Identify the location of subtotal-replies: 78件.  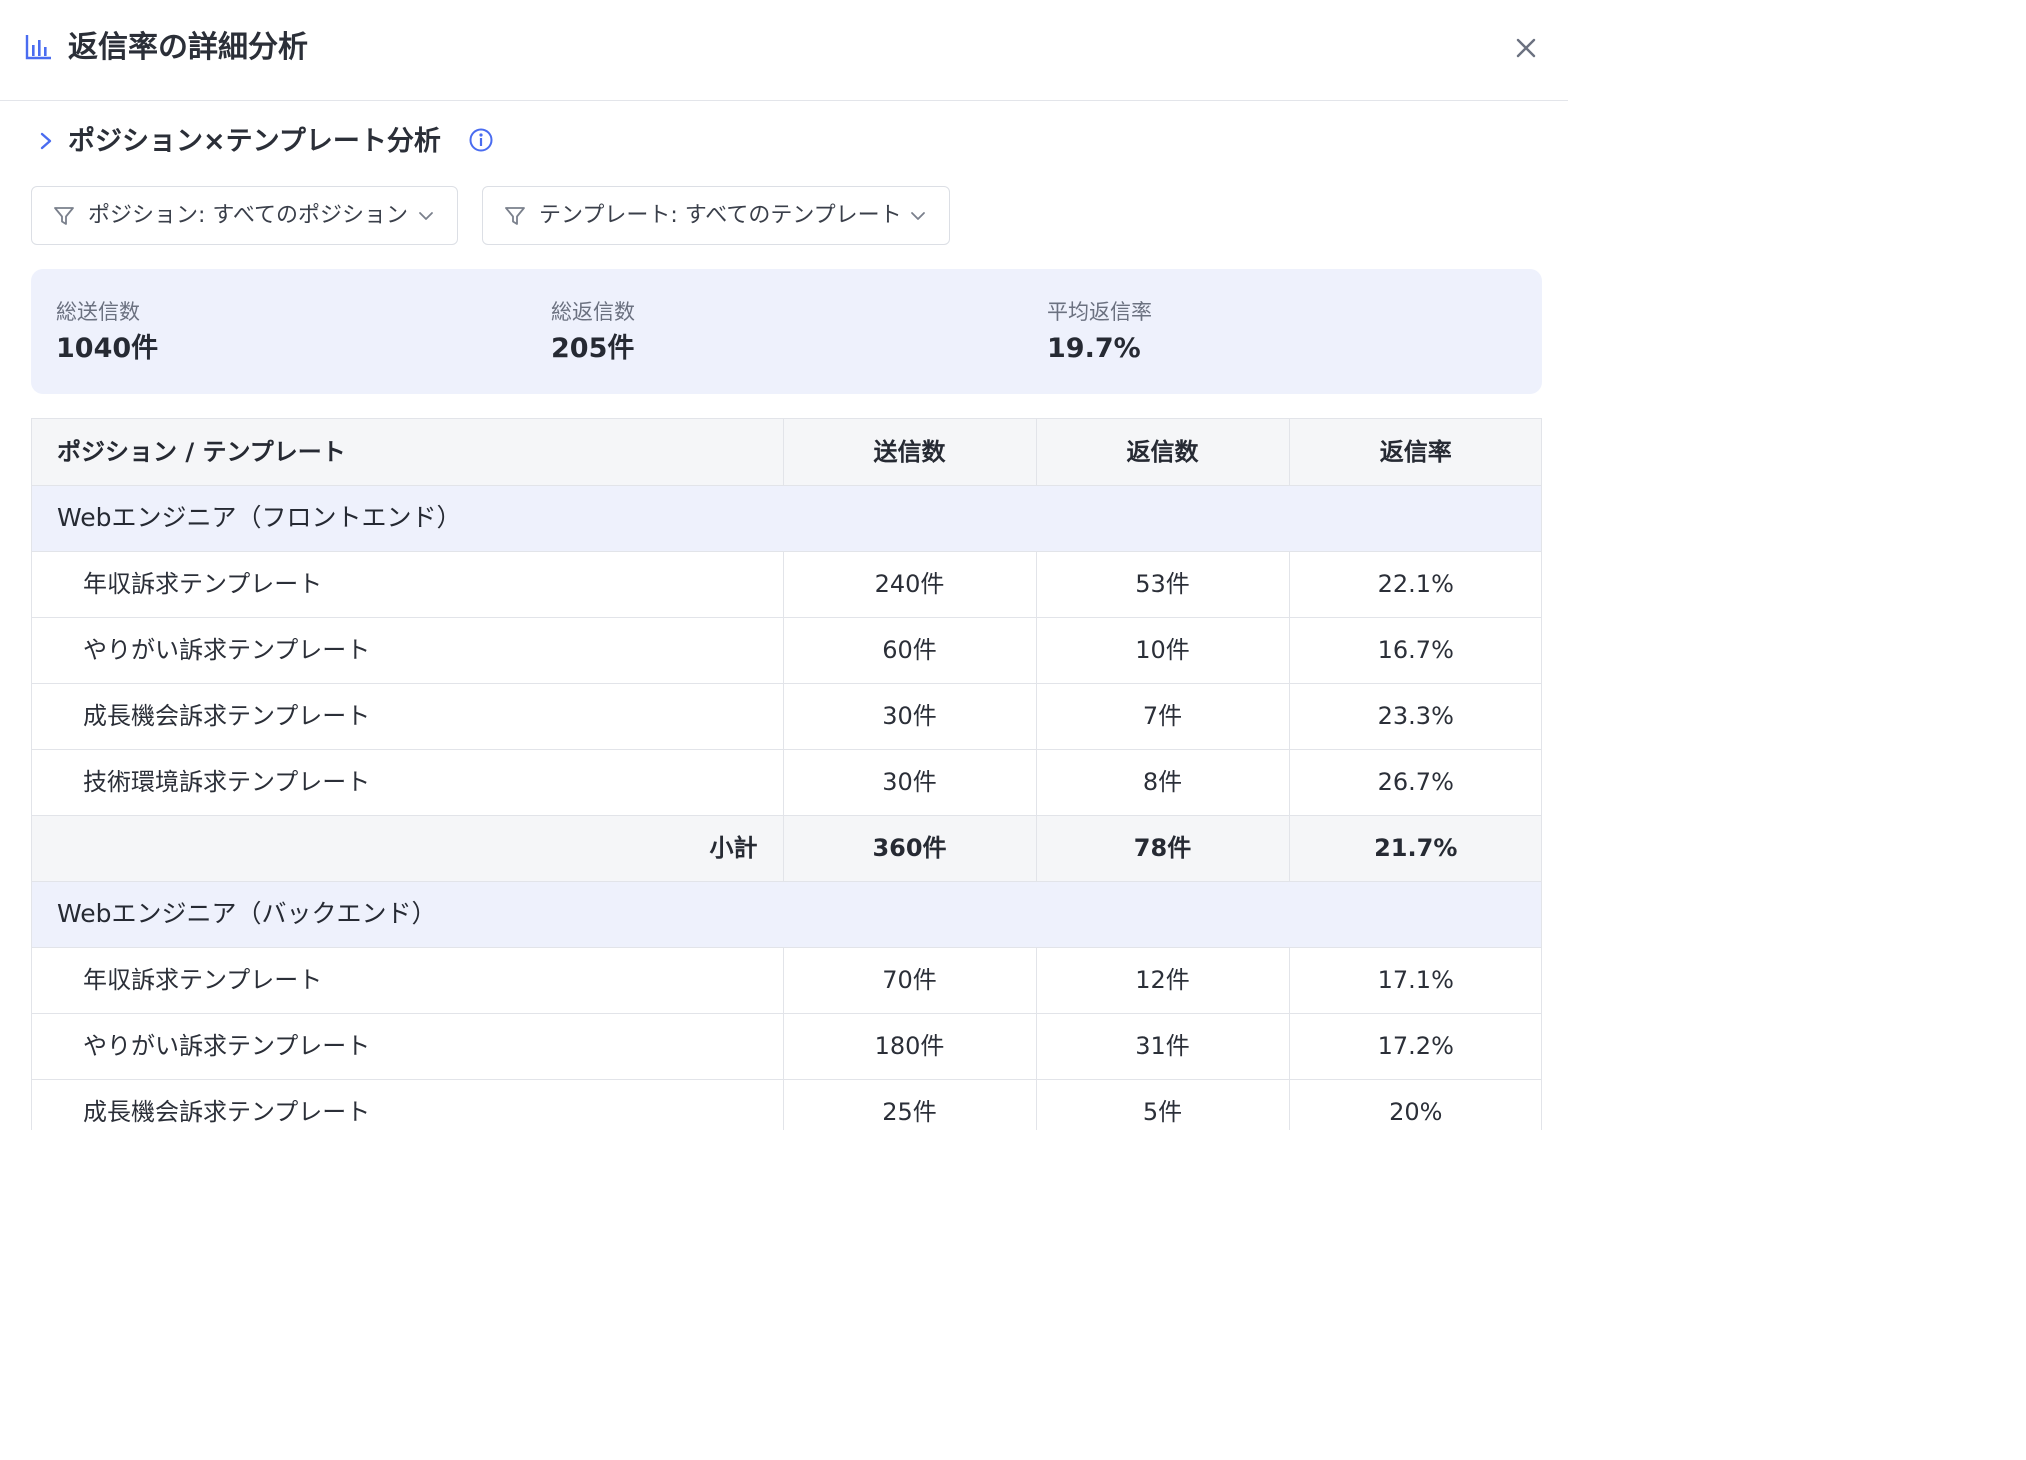
(1162, 848).